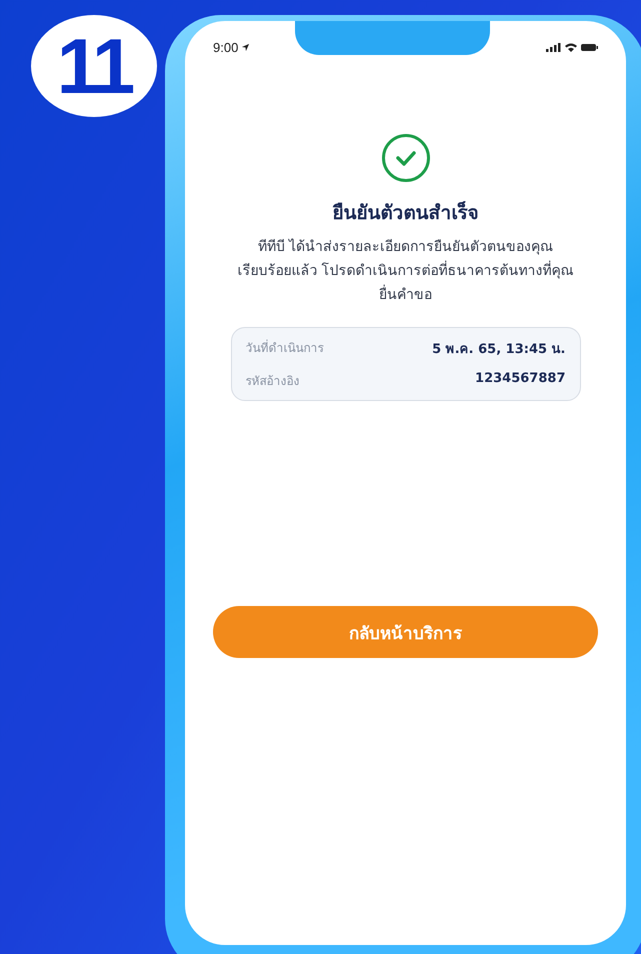 This screenshot has height=954, width=641. What do you see at coordinates (572, 47) in the screenshot?
I see `signal-wifi-battery-icon` at bounding box center [572, 47].